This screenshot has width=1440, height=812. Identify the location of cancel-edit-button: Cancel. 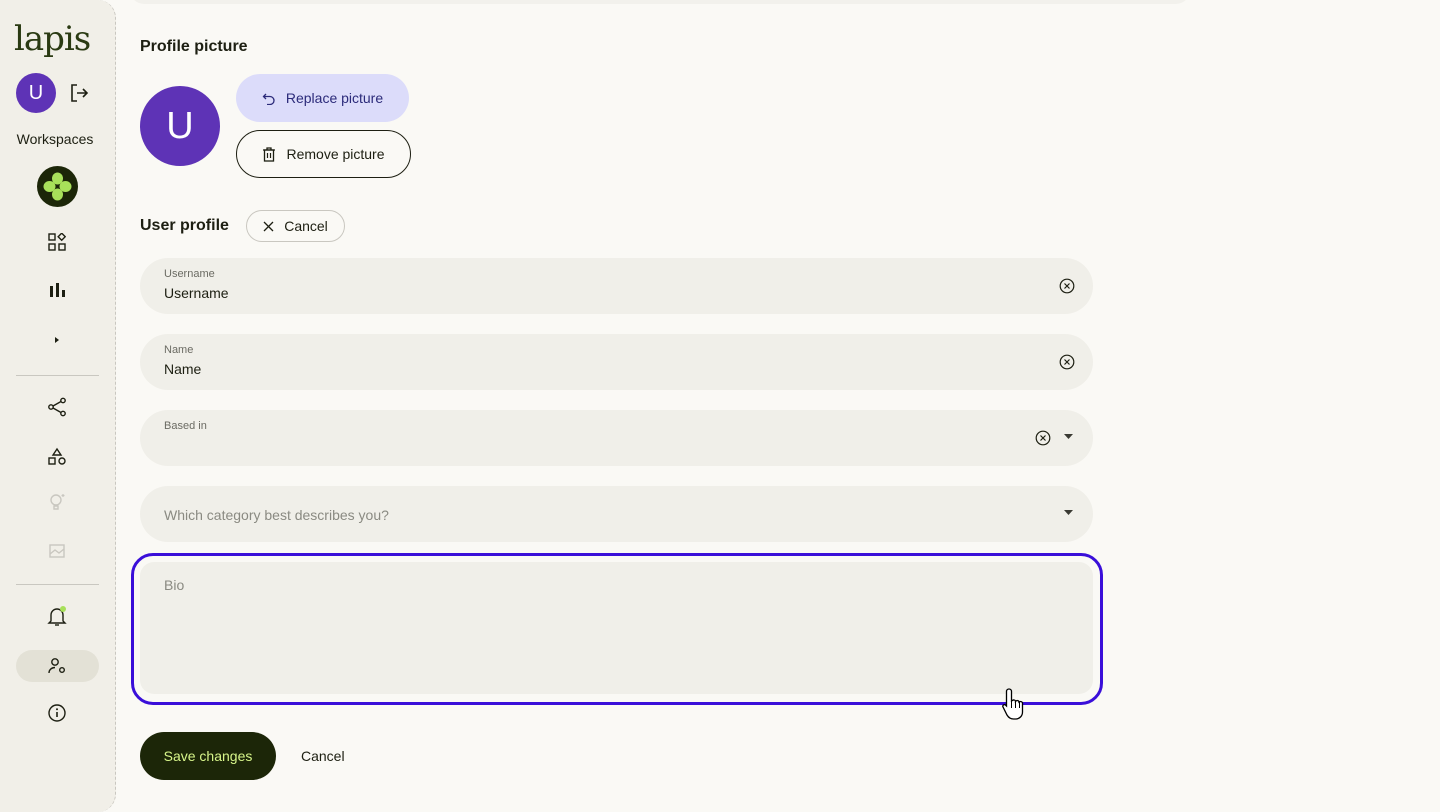
(295, 226).